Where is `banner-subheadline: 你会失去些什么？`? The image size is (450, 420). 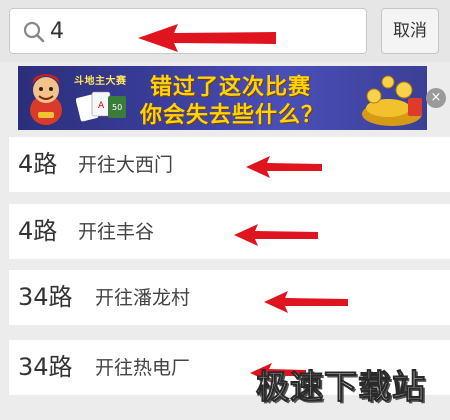
banner-subheadline: 你会失去些什么？ is located at coordinates (232, 115).